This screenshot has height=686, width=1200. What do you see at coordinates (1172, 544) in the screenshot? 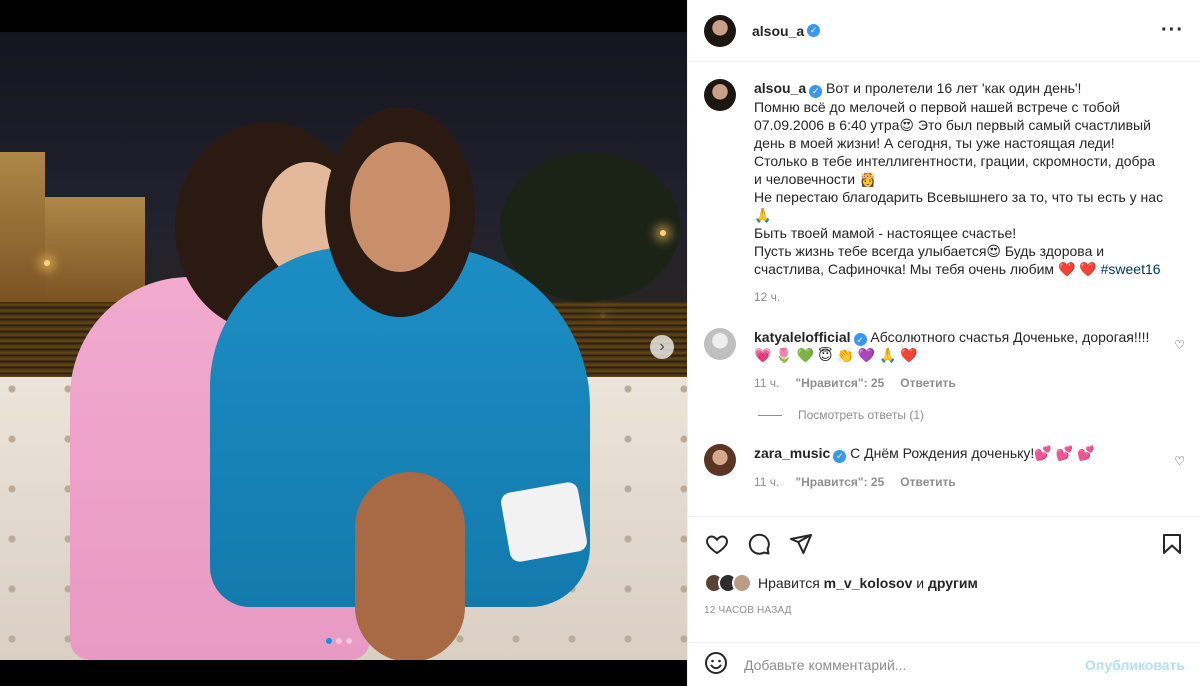
I see `bookmark-icon` at bounding box center [1172, 544].